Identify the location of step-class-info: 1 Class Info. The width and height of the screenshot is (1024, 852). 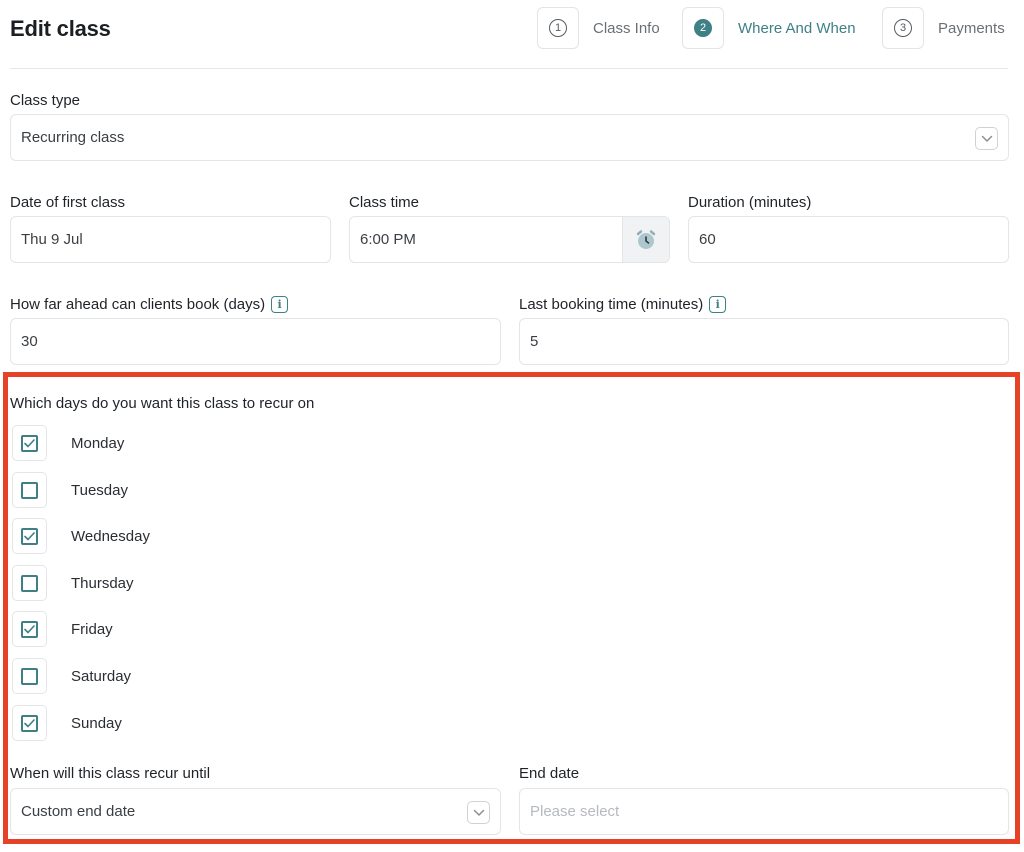
(598, 28).